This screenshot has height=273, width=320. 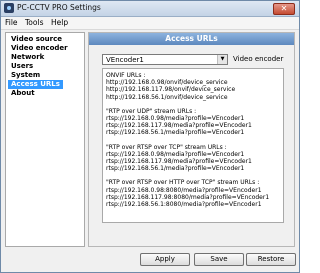 What do you see at coordinates (35, 84) in the screenshot?
I see `sidebar-item-access-urls: Access URLs` at bounding box center [35, 84].